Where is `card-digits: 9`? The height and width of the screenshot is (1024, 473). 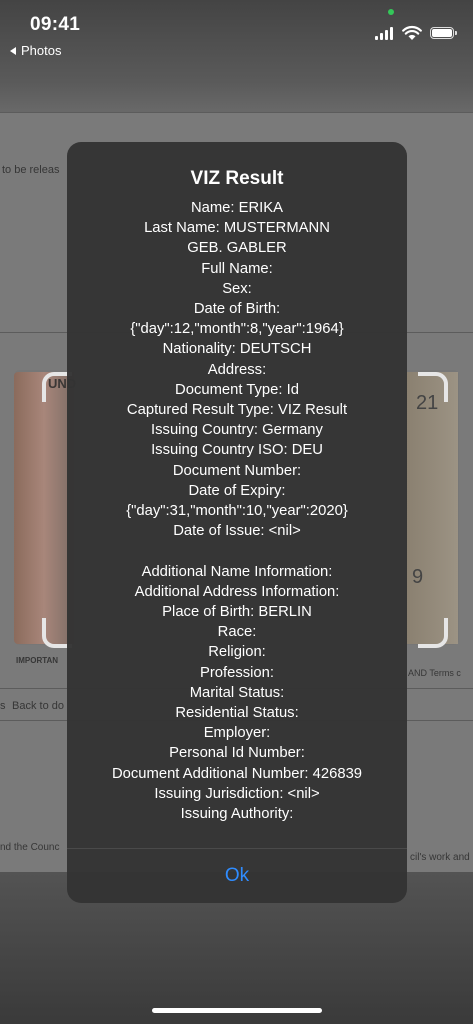
card-digits: 9 is located at coordinates (418, 577).